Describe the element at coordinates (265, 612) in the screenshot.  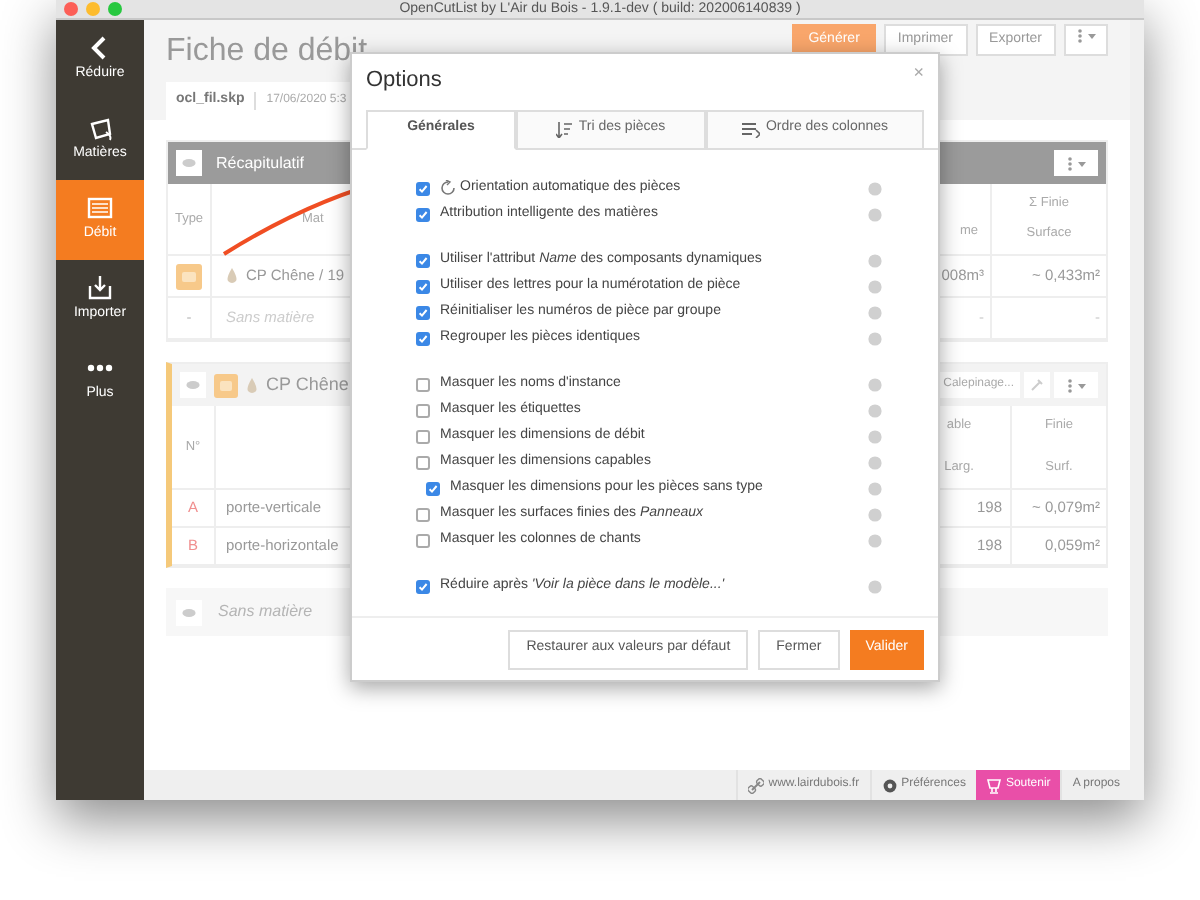
I see `group-title: Sans matière` at that location.